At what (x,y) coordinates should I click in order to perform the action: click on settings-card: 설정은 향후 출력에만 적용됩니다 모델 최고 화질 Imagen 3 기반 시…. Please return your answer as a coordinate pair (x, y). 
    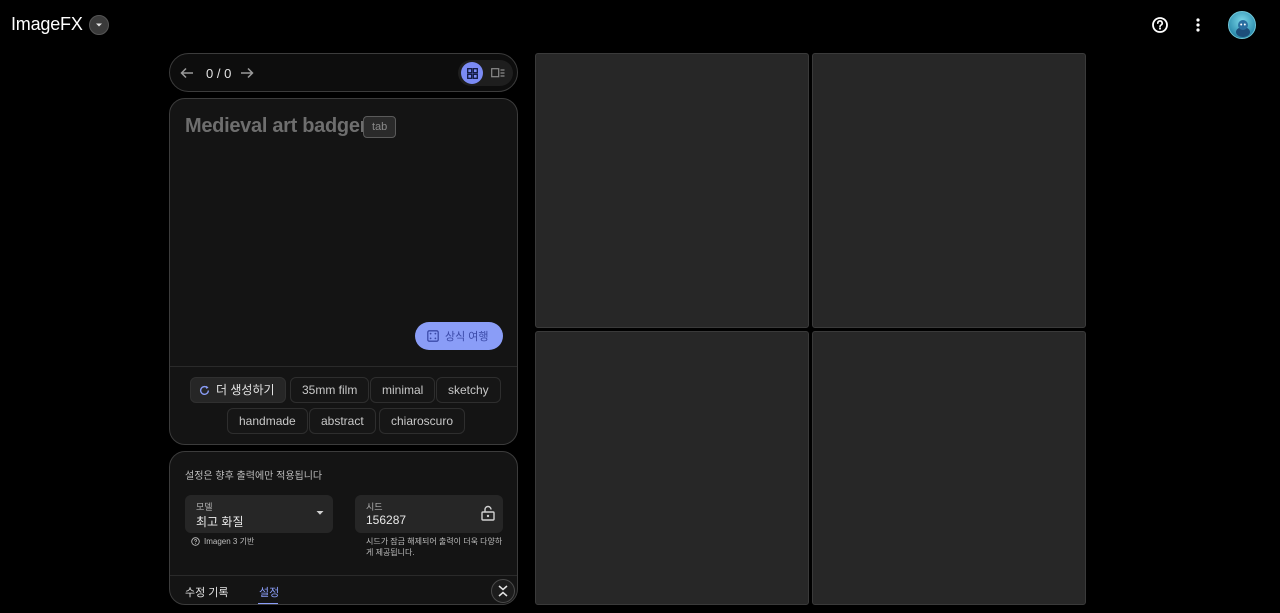
    Looking at the image, I should click on (343, 528).